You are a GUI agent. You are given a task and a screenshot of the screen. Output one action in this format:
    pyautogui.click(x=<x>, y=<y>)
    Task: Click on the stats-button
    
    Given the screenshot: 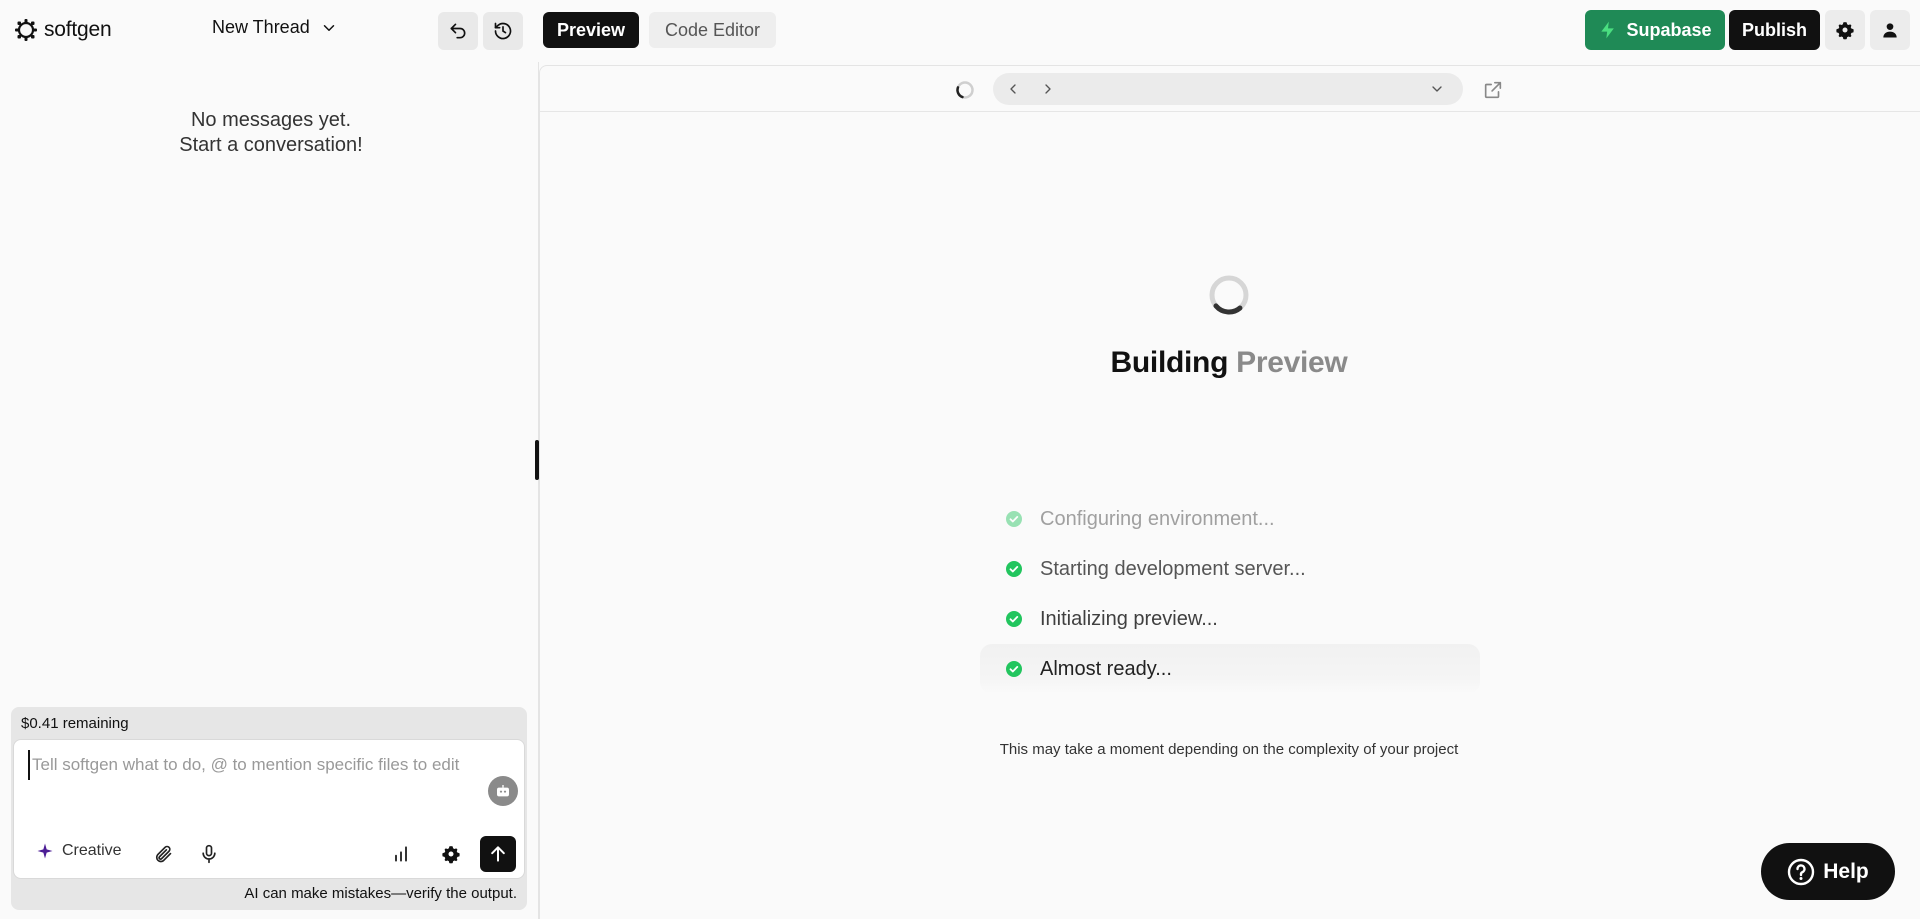 What is the action you would take?
    pyautogui.click(x=401, y=854)
    